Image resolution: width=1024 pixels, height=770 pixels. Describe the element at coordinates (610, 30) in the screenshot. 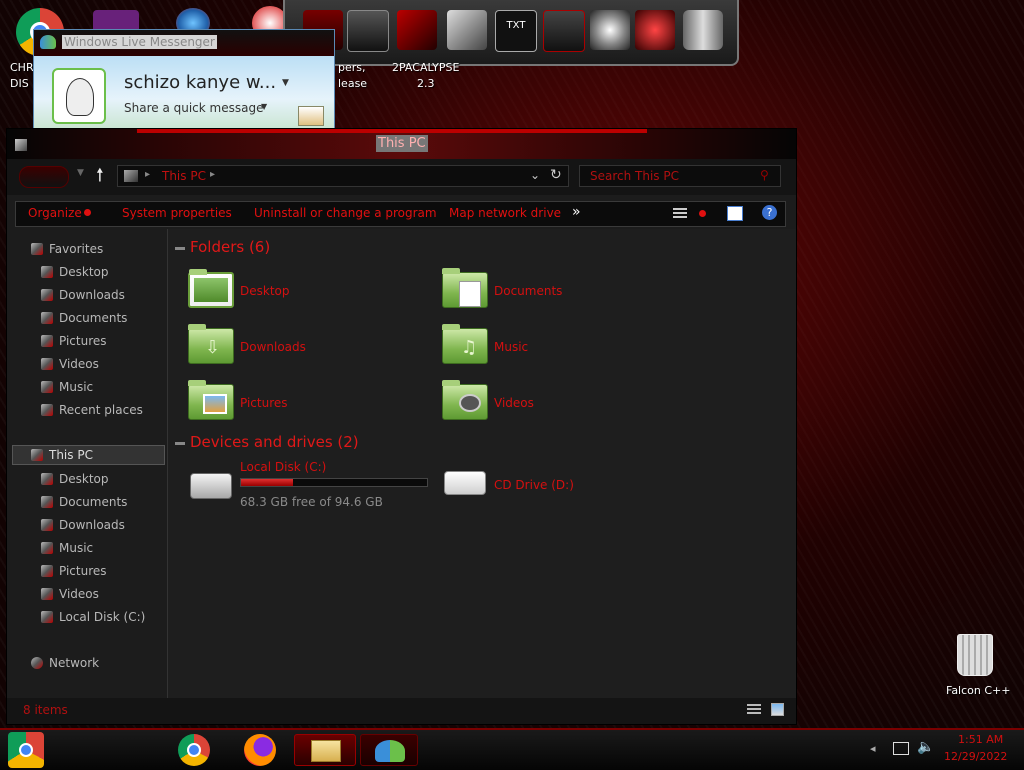

I see `dock-icon-webcam` at that location.